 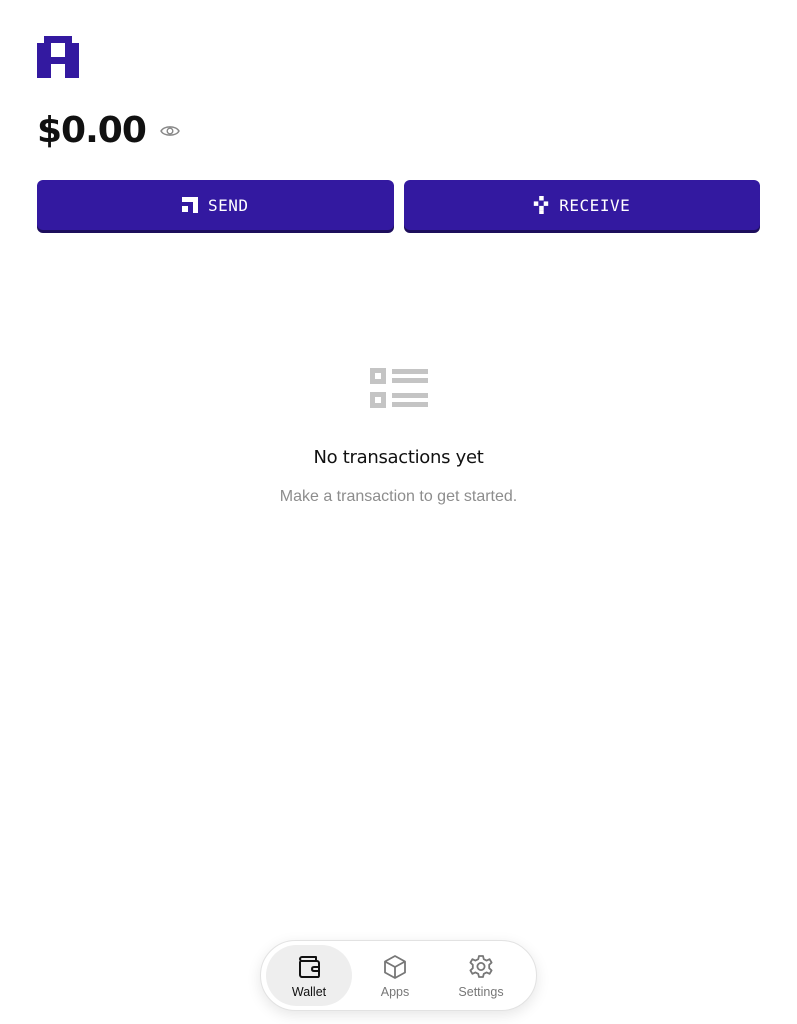 I want to click on eye-icon, so click(x=170, y=131).